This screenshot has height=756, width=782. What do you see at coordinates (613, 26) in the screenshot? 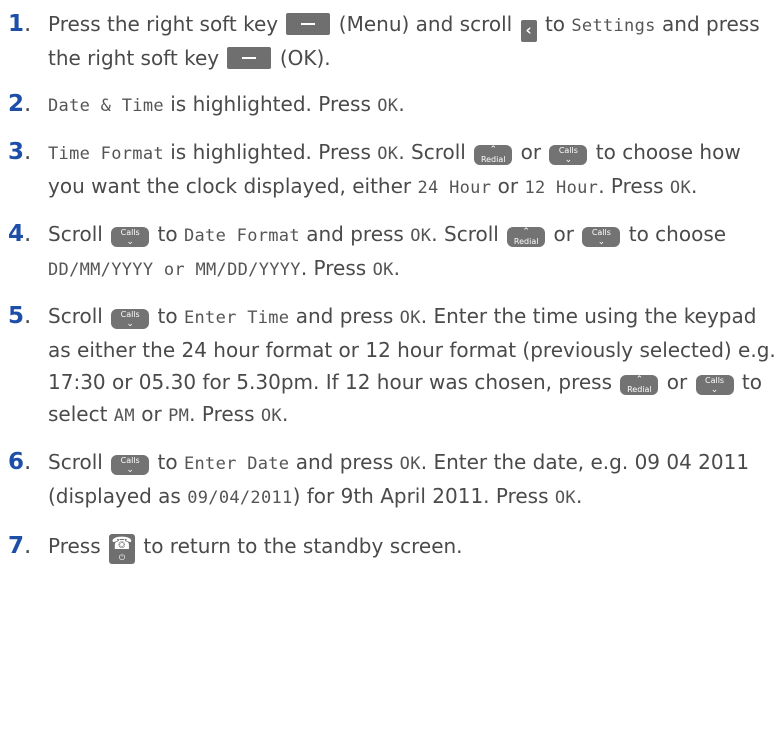
I see `lcd-text: Settings` at bounding box center [613, 26].